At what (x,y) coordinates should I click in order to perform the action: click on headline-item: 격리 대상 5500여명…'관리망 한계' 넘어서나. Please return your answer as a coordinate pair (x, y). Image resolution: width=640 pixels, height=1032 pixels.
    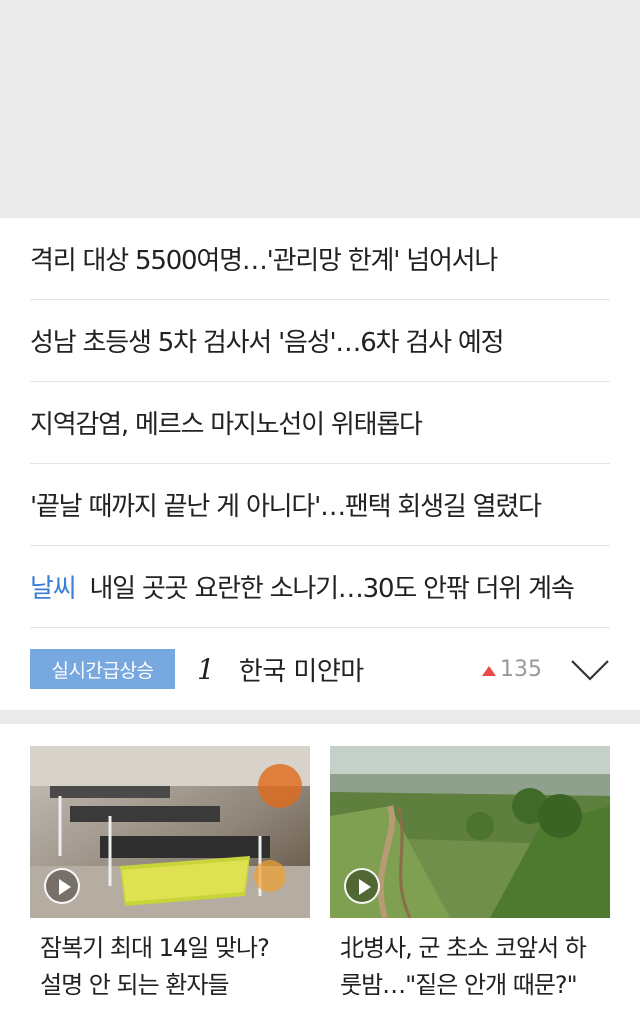
    Looking at the image, I should click on (320, 259).